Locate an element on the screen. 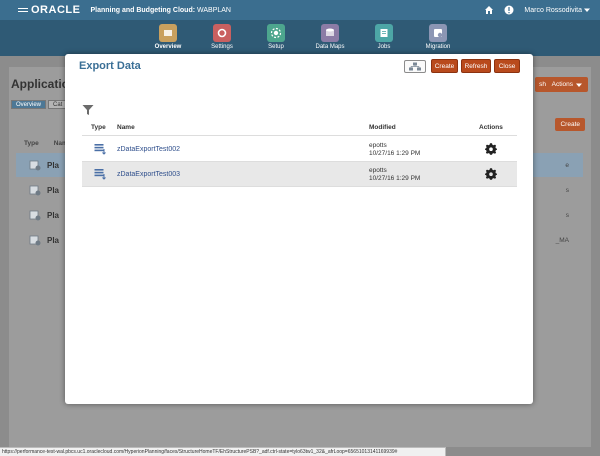 This screenshot has width=600, height=456. row-value: e is located at coordinates (567, 165).